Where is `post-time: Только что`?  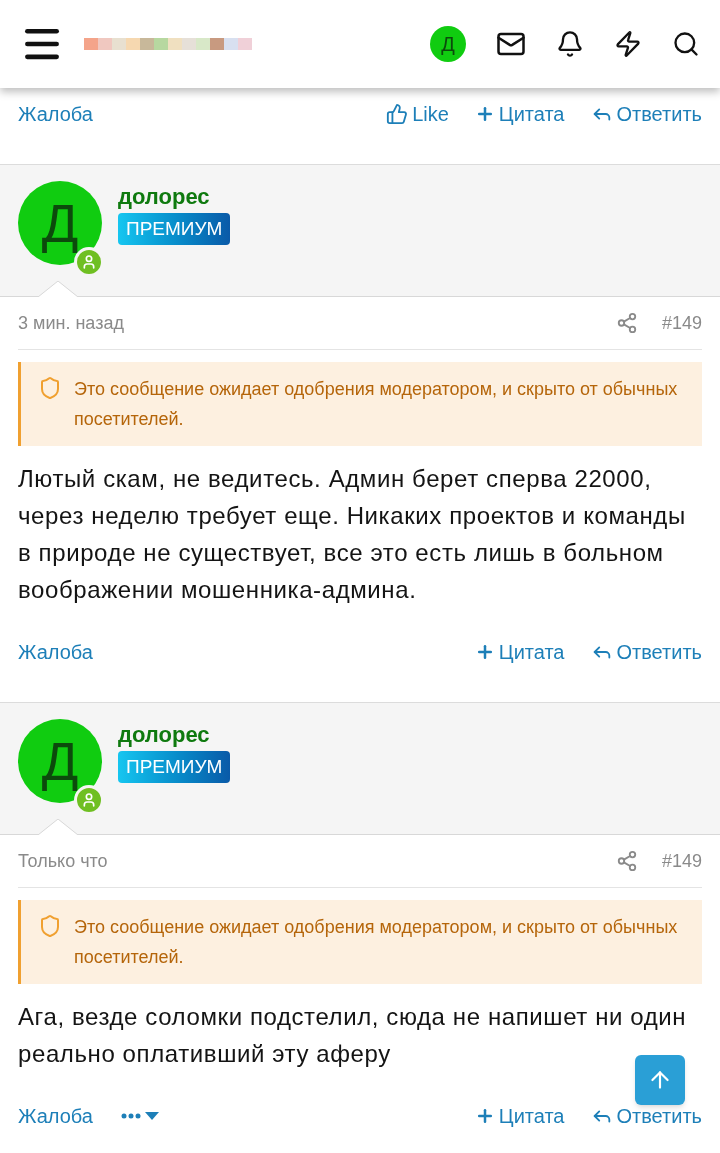
post-time: Только что is located at coordinates (63, 861).